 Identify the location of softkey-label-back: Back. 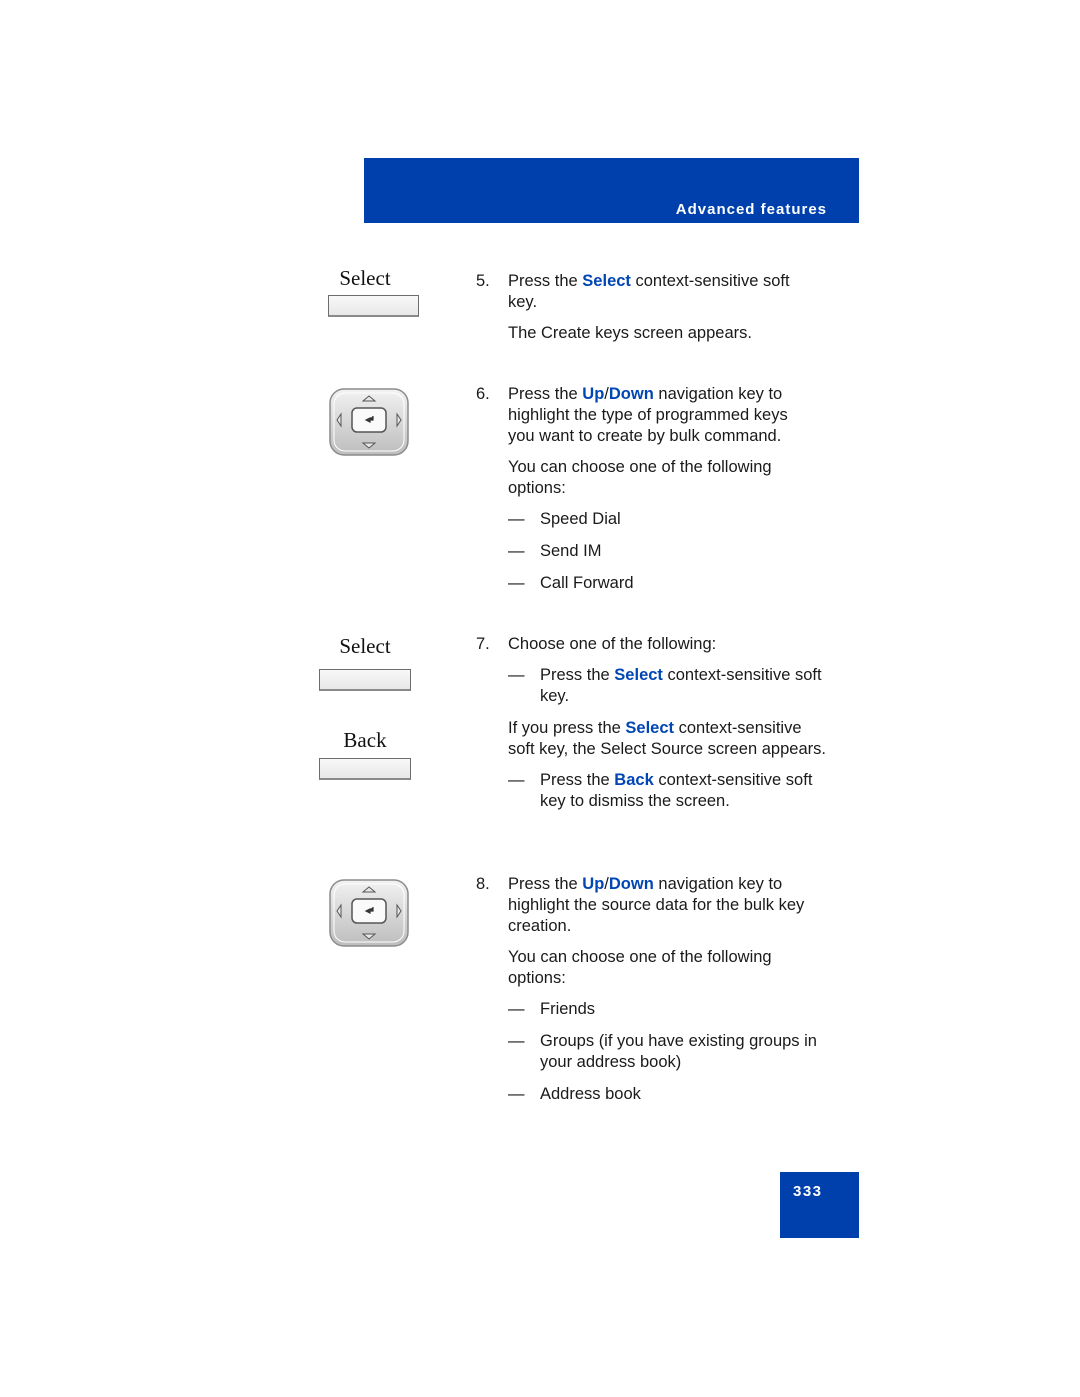
(365, 740).